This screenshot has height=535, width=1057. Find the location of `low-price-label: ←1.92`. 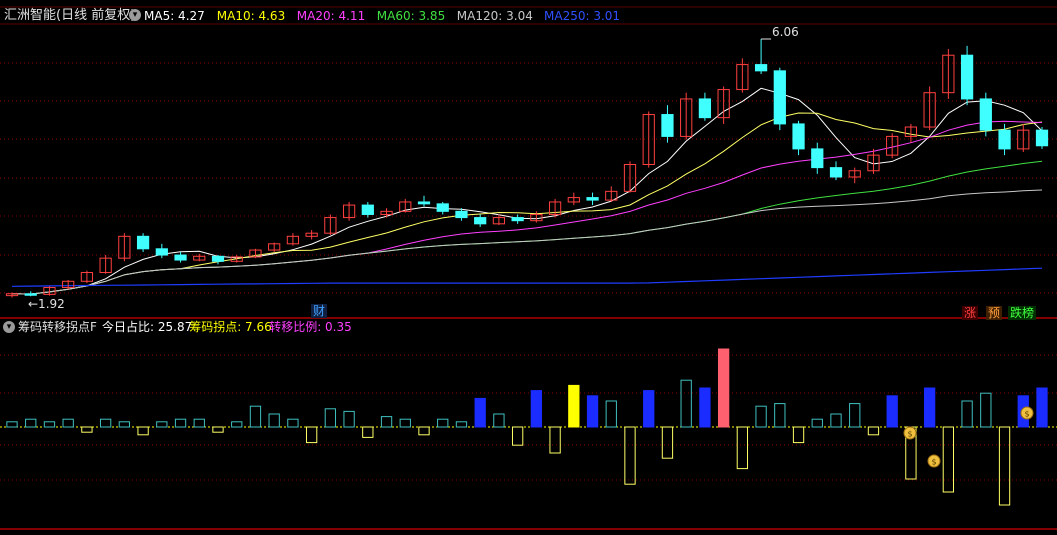

low-price-label: ←1.92 is located at coordinates (46, 304).